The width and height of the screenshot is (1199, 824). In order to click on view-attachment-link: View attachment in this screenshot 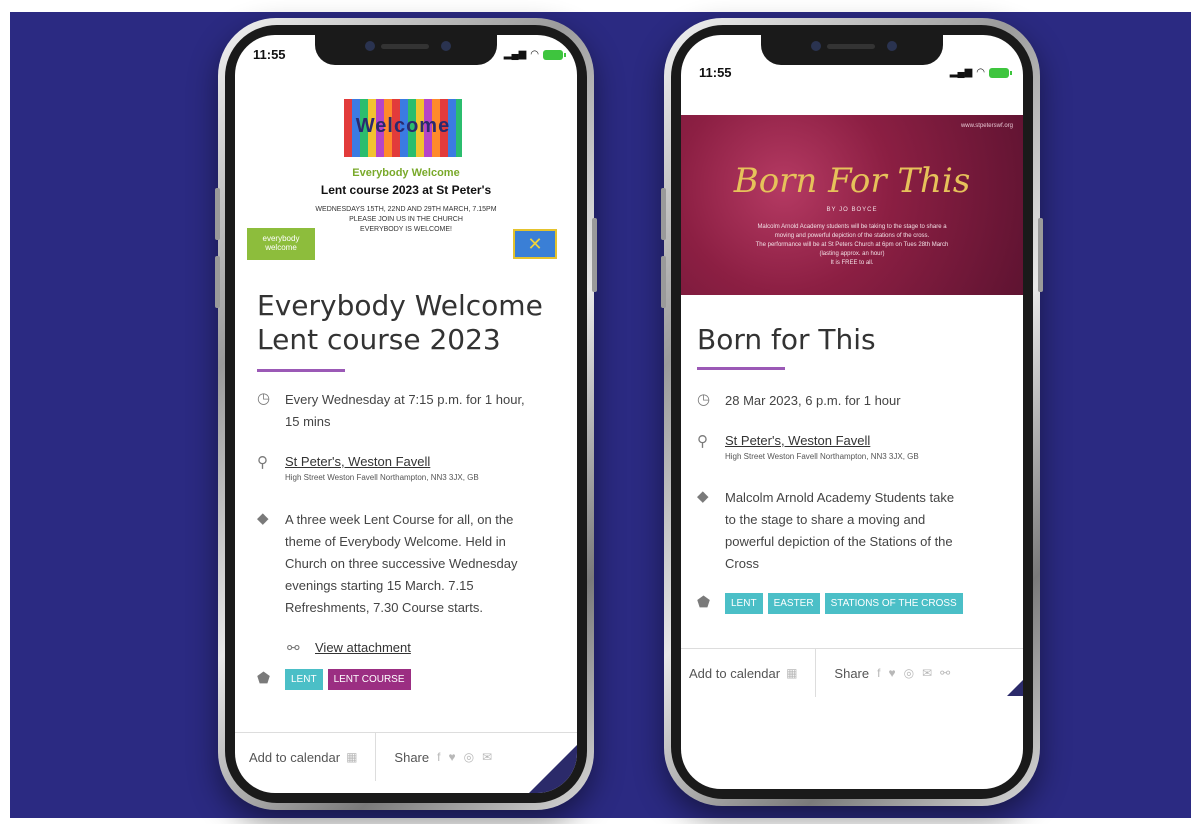, I will do `click(363, 648)`.